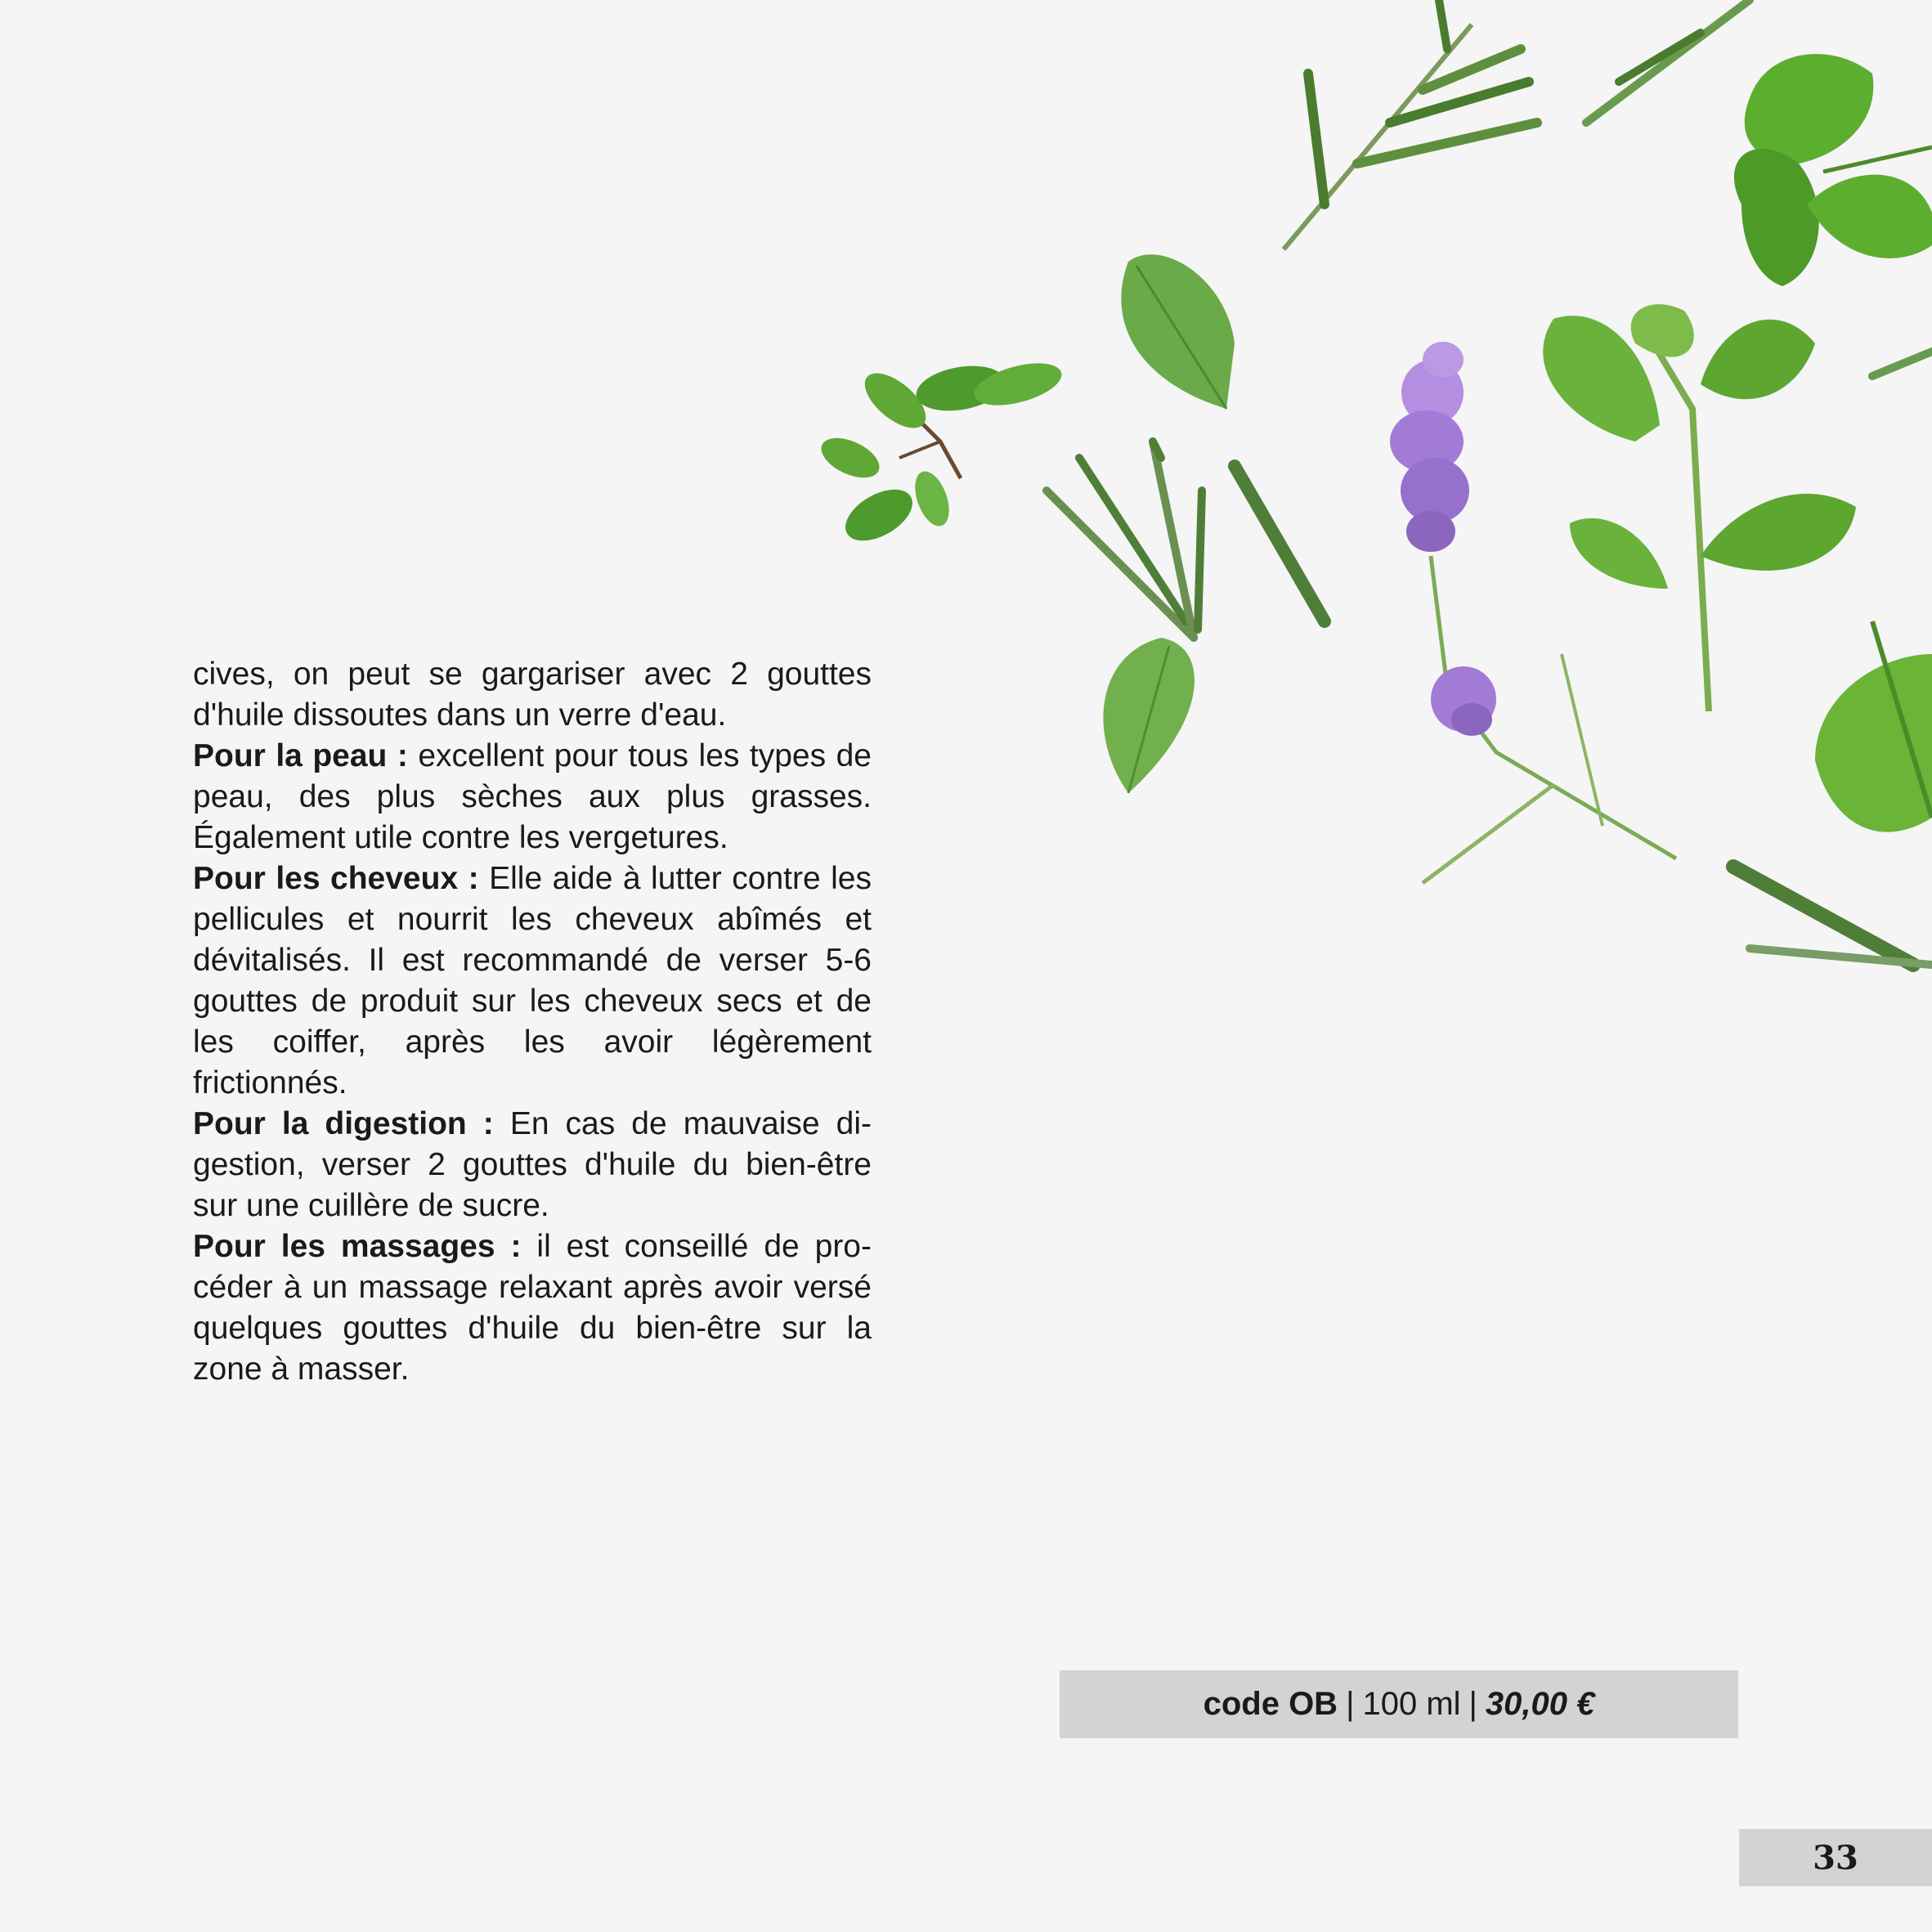 This screenshot has height=1932, width=1932. What do you see at coordinates (300, 755) in the screenshot?
I see `paragraph-label: Pour la peau :` at bounding box center [300, 755].